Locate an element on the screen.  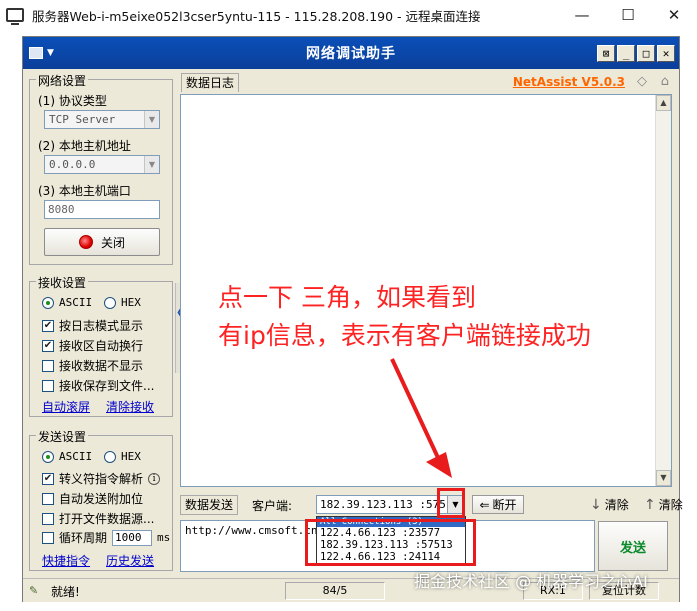
clear-all-label: 清除 is located at coordinates (670, 505).